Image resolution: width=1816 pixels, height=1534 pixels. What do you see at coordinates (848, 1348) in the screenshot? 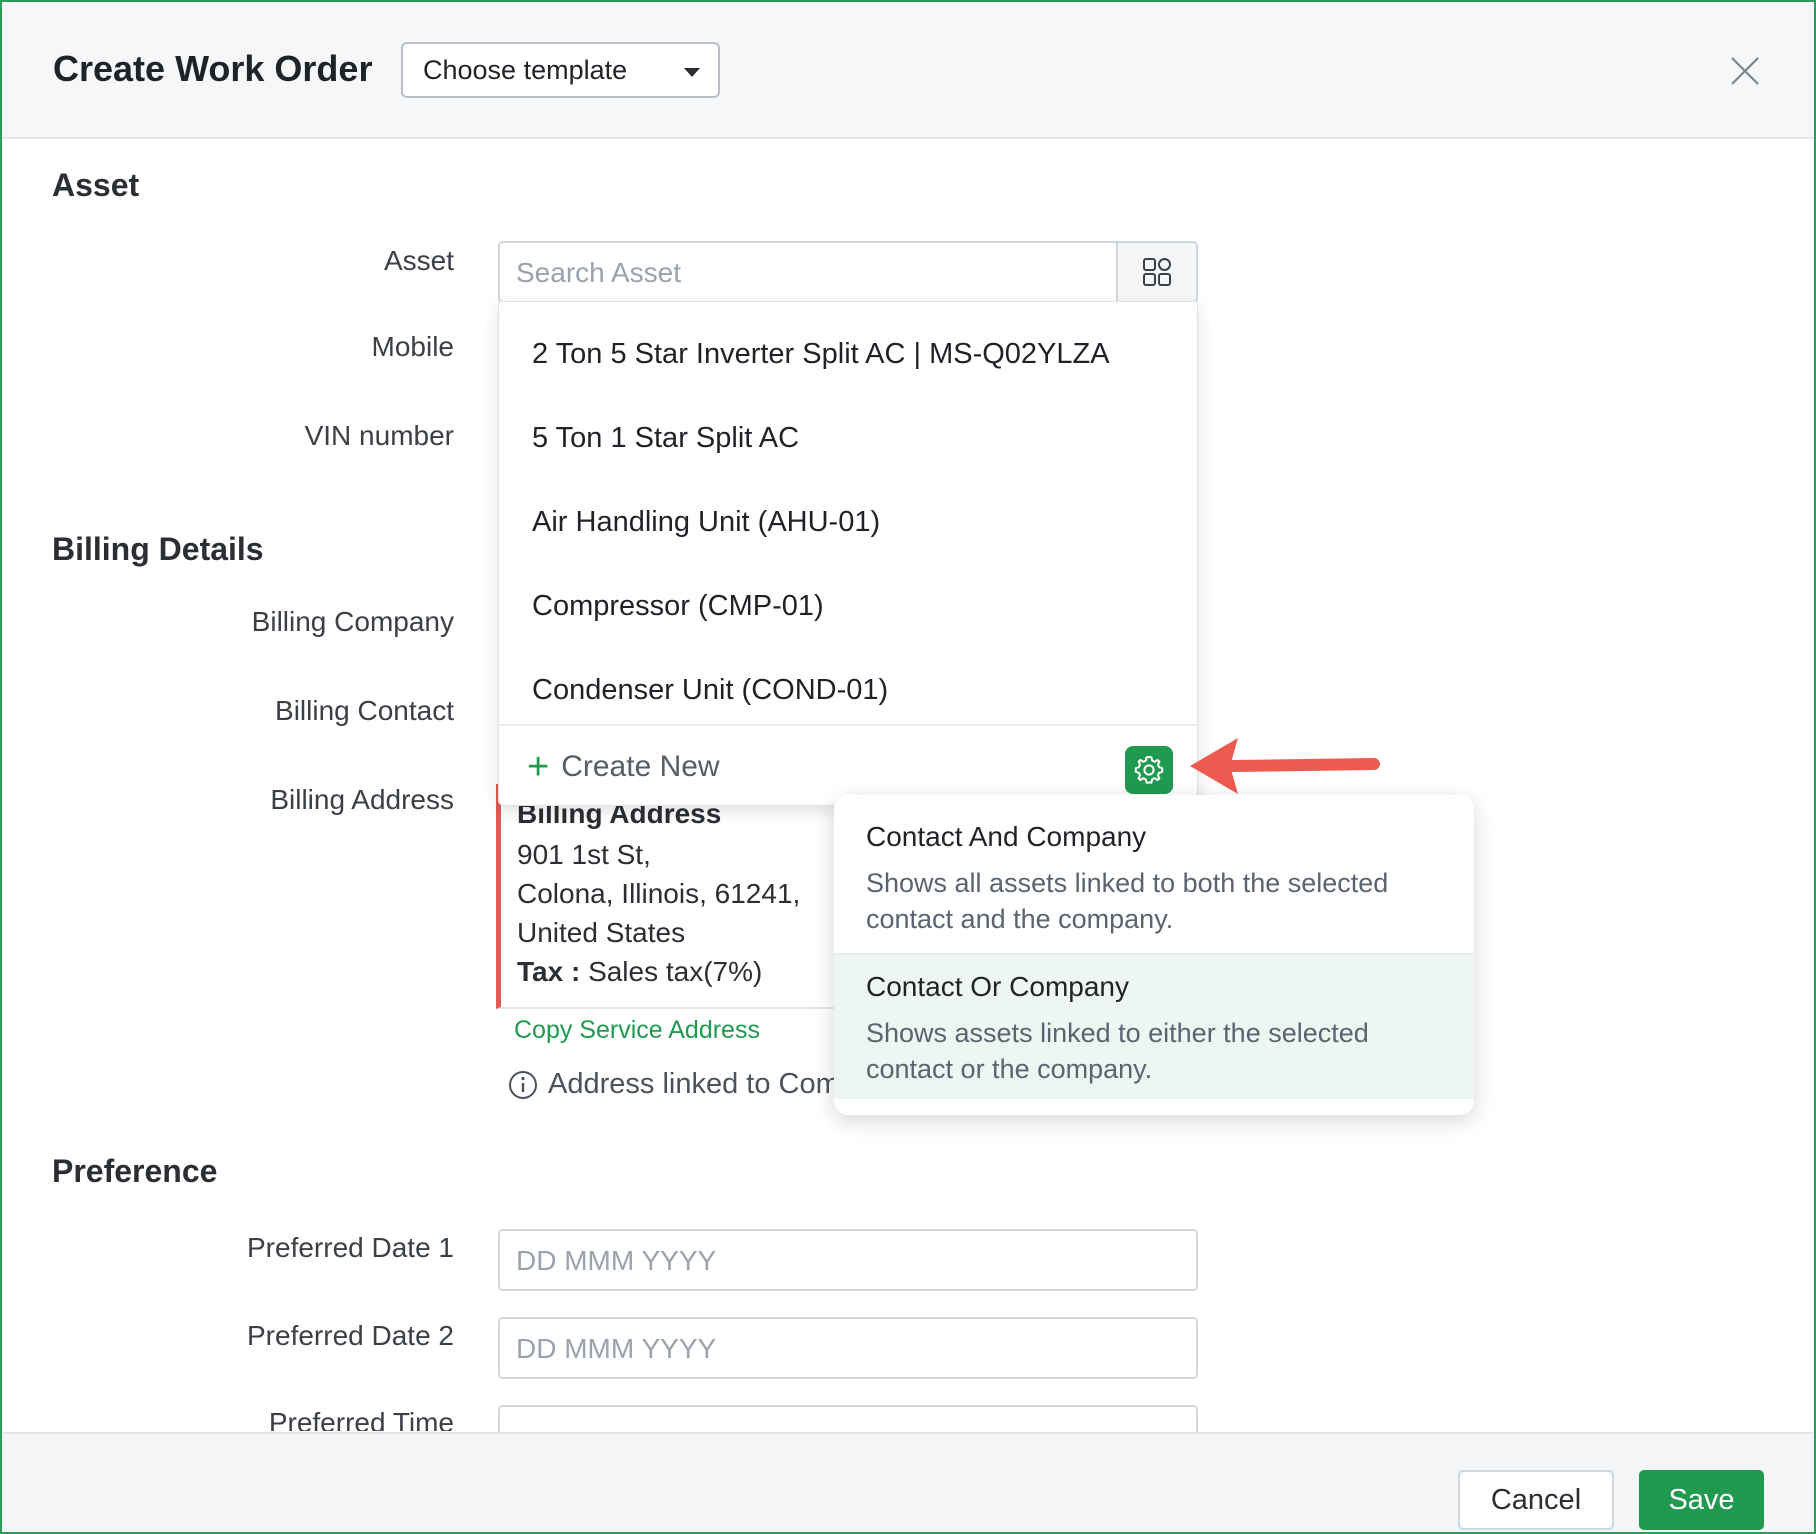
I see `preferred-date-2-input: DD MMM YYYY` at bounding box center [848, 1348].